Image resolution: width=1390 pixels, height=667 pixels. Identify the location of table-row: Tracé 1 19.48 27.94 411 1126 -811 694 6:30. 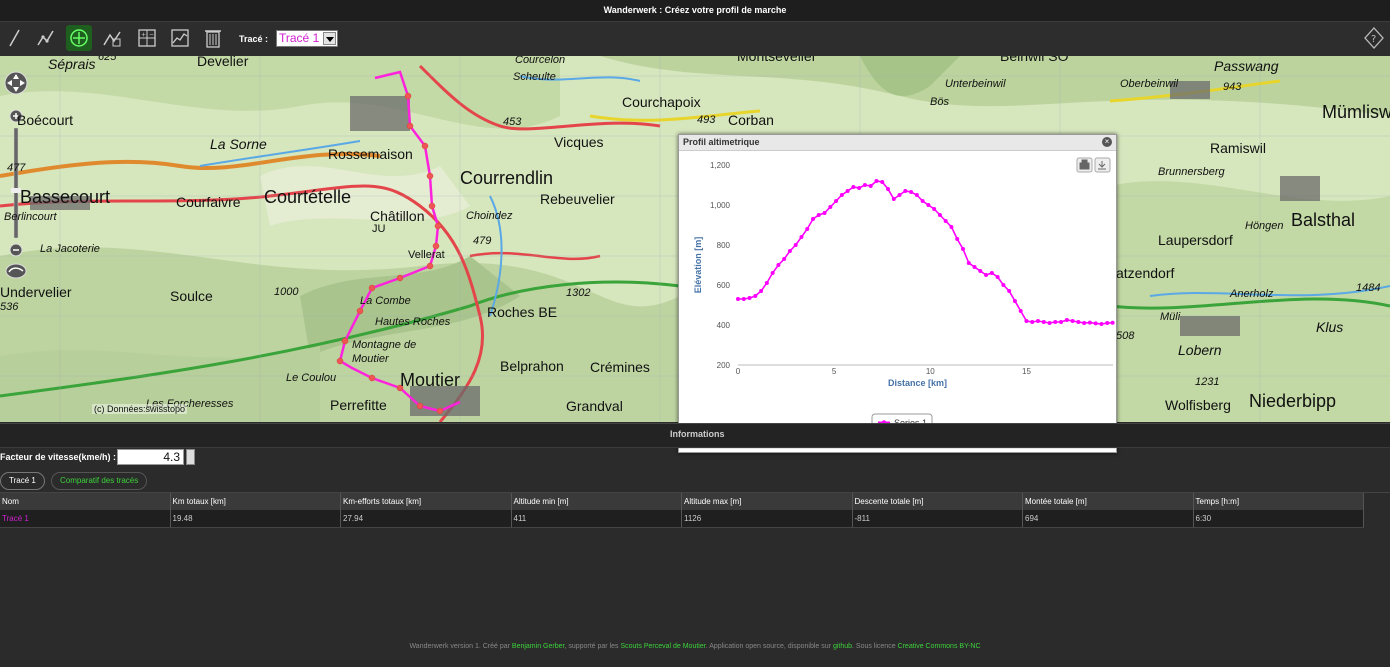
(682, 519).